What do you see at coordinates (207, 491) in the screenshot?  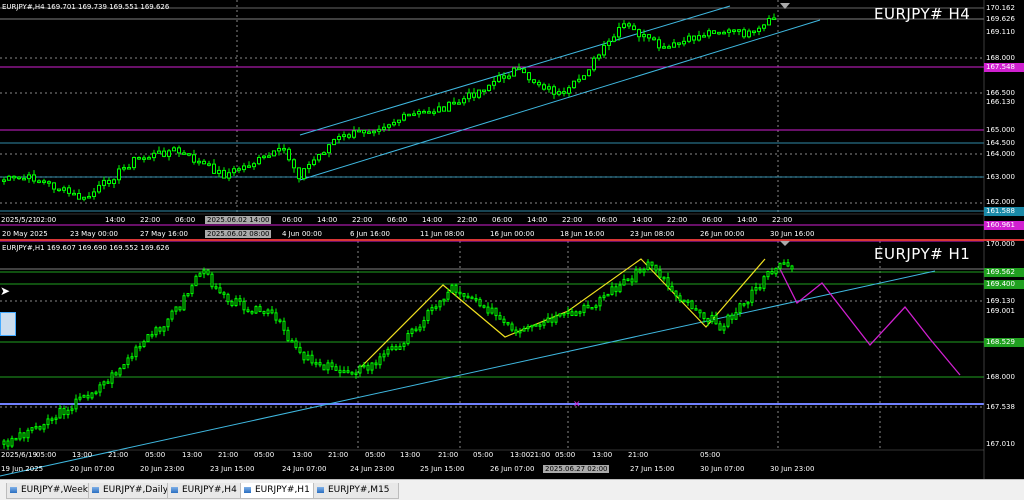 I see `tab-h4: EURJPY#,H4` at bounding box center [207, 491].